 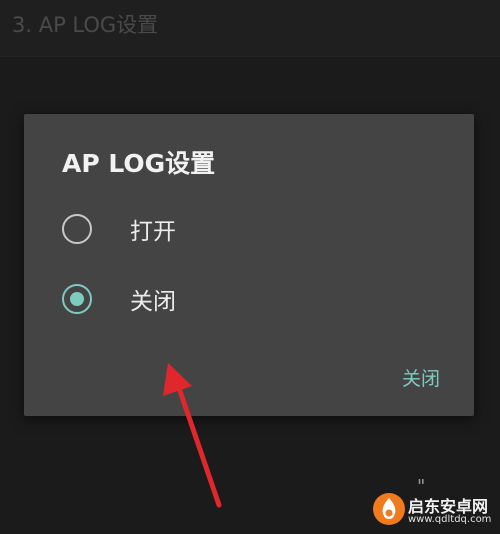 I want to click on watermark-logo-icon, so click(x=389, y=509).